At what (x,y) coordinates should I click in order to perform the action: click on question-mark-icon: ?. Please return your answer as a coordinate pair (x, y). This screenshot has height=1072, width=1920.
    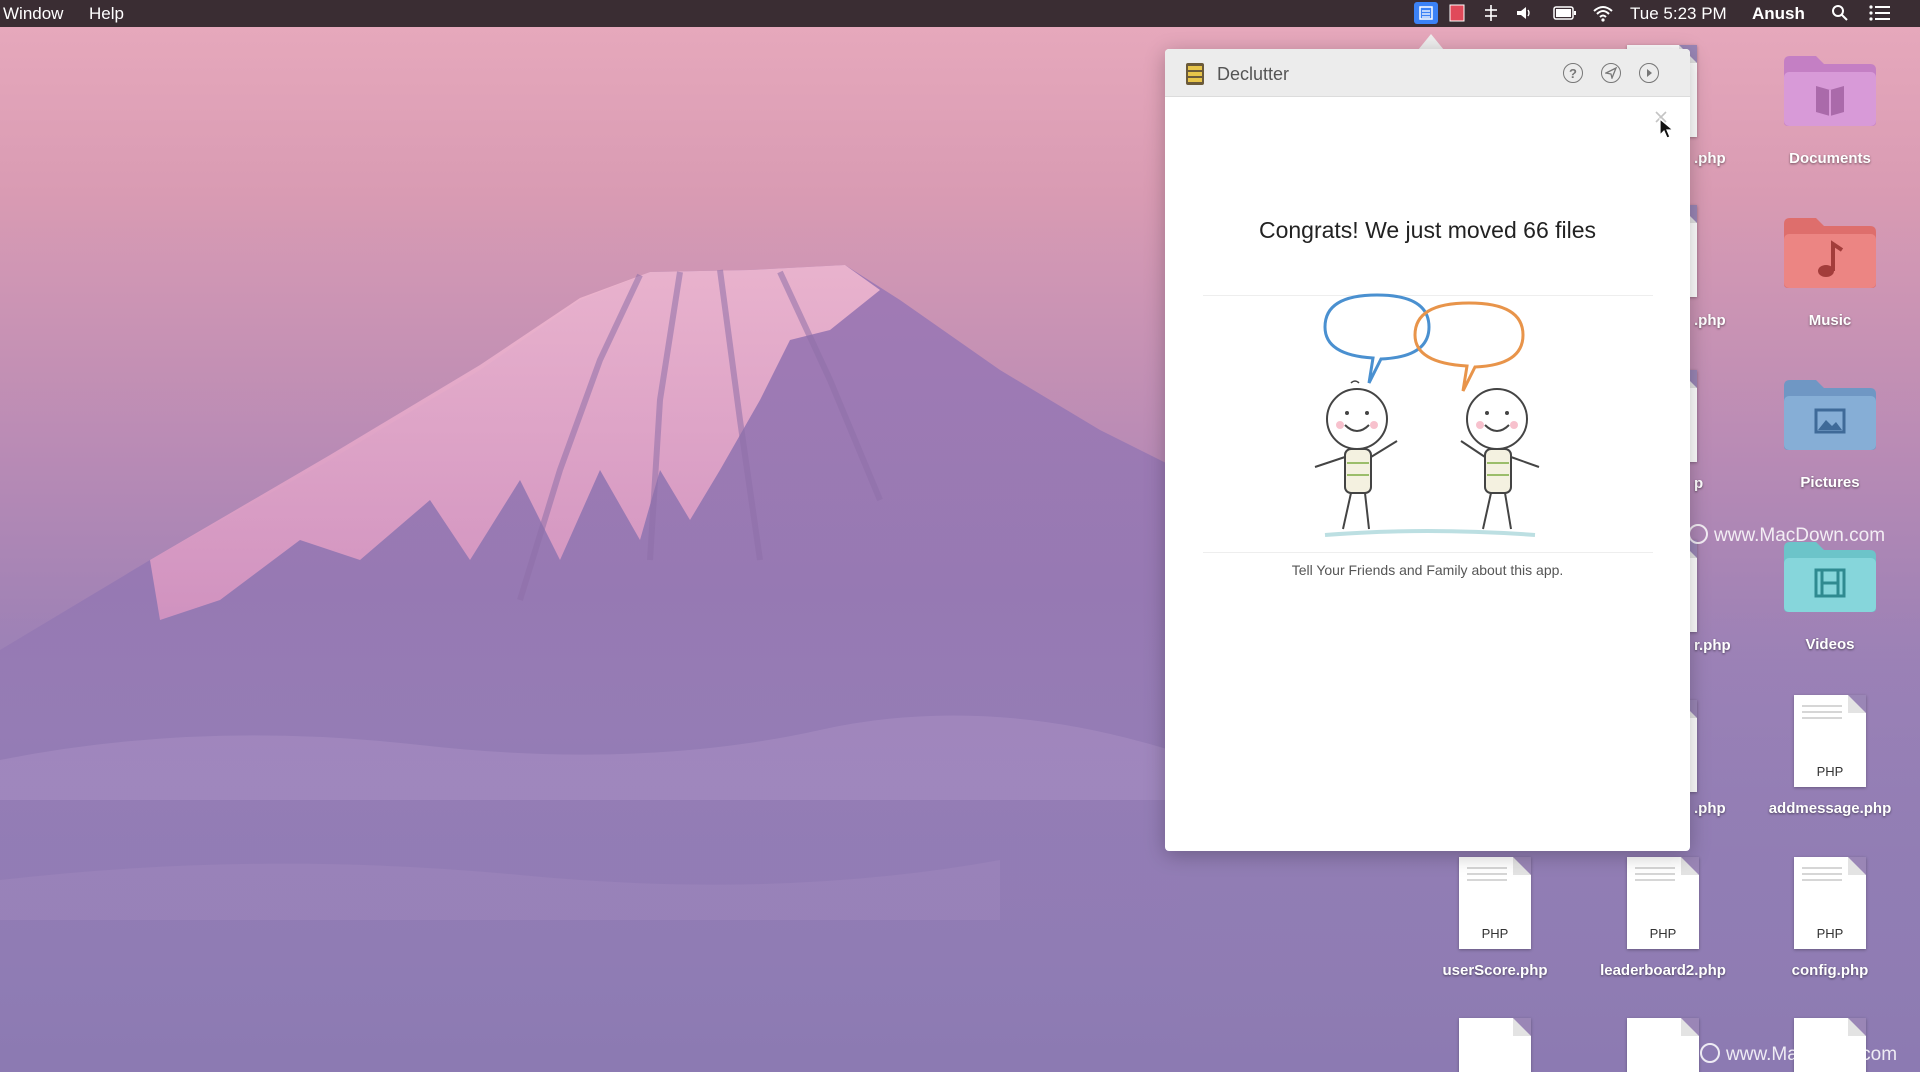
    Looking at the image, I should click on (1573, 73).